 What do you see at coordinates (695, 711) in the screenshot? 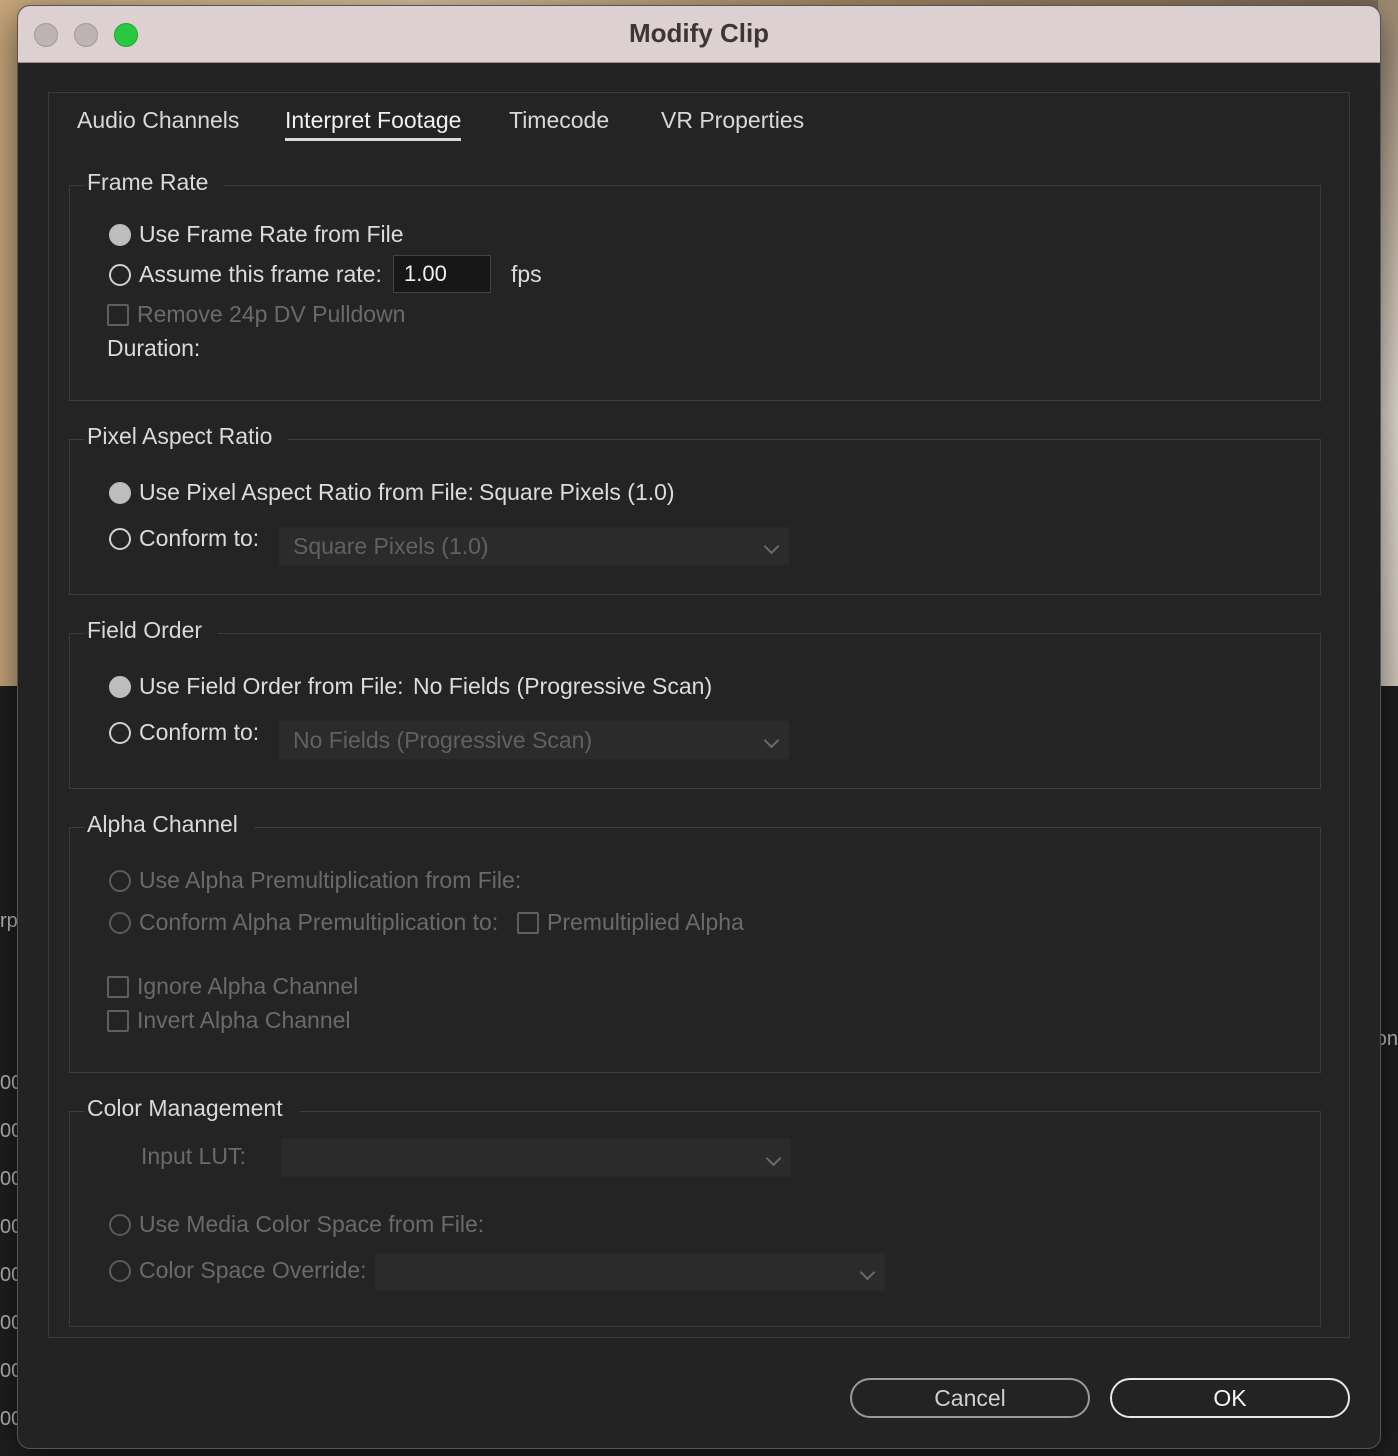
I see `field-order-group` at bounding box center [695, 711].